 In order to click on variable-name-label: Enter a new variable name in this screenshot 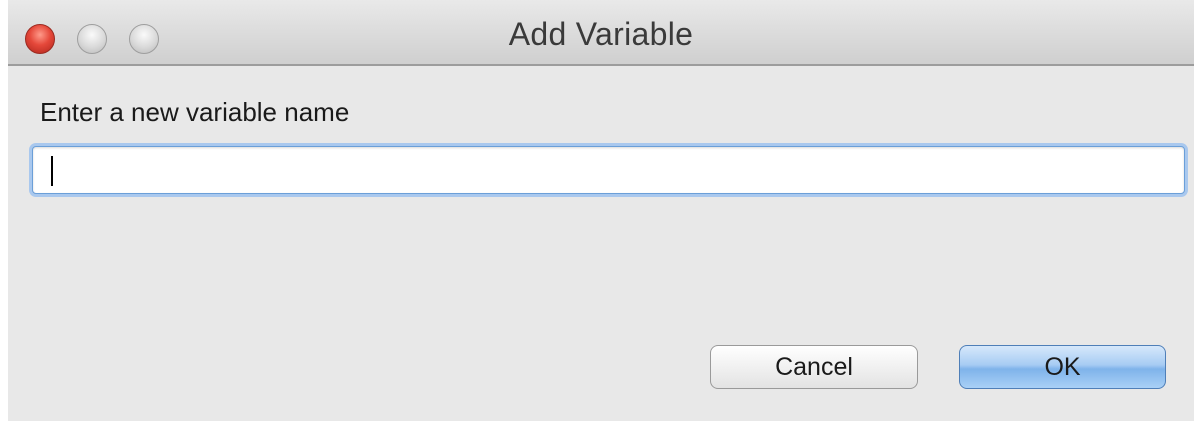, I will do `click(195, 112)`.